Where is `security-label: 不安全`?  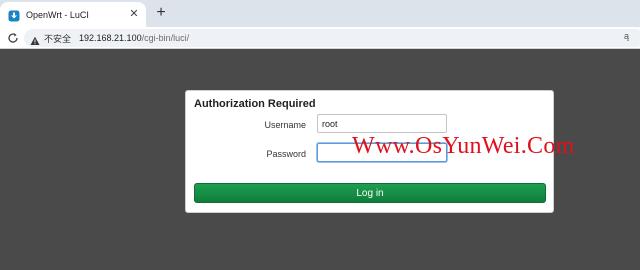 security-label: 不安全 is located at coordinates (57, 38).